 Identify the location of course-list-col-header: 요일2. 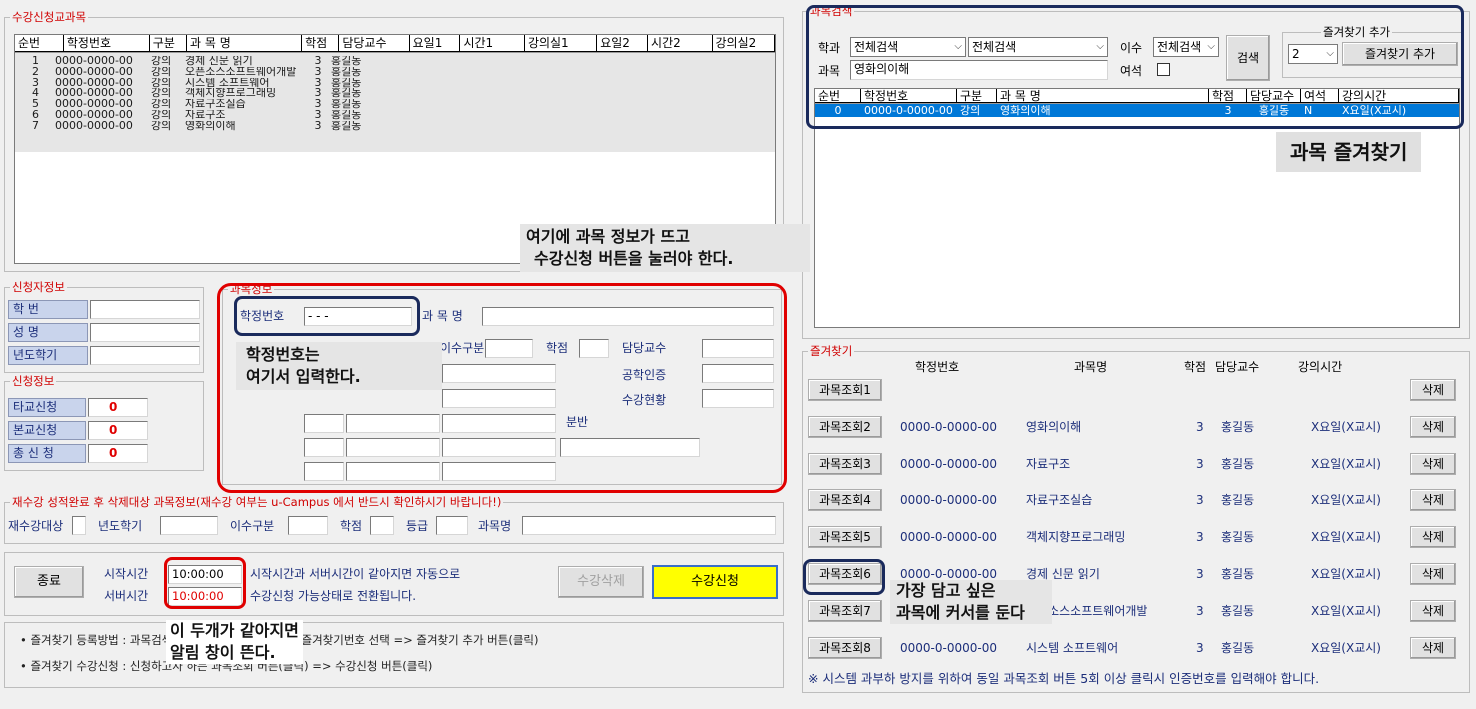
(623, 43).